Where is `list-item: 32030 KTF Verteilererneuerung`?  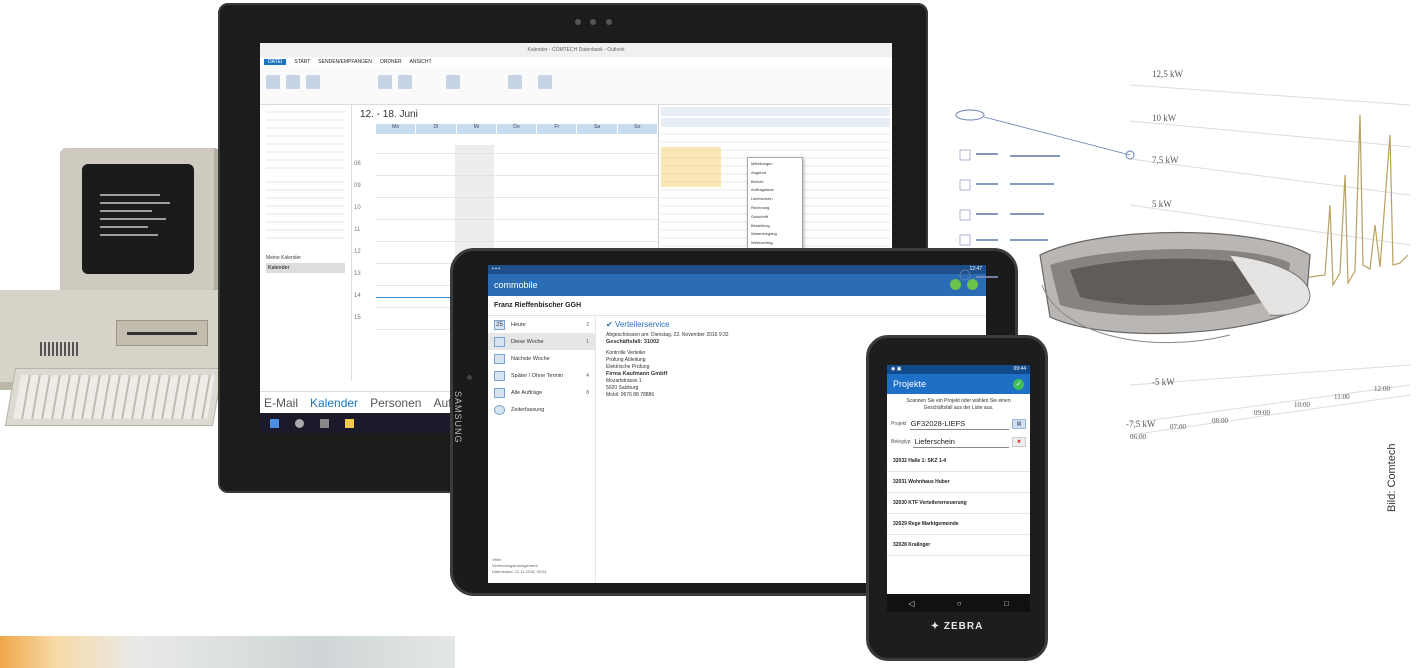
list-item: 32030 KTF Verteilererneuerung is located at coordinates (958, 503).